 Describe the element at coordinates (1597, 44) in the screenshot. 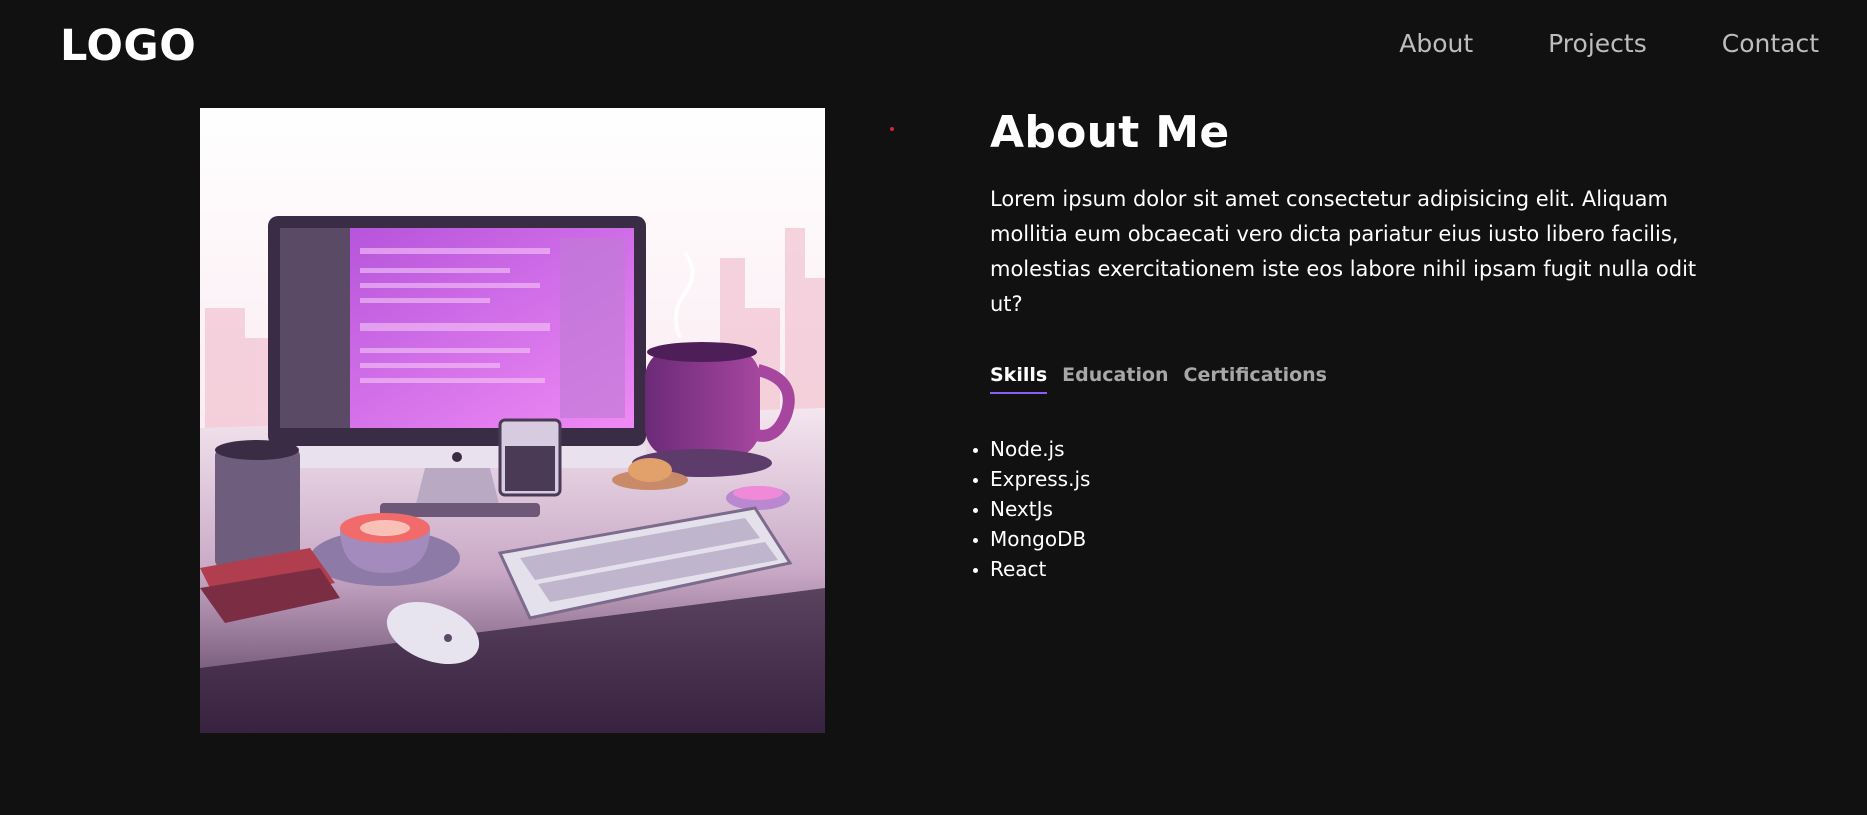

I see `nav-projects-link: Projects` at that location.